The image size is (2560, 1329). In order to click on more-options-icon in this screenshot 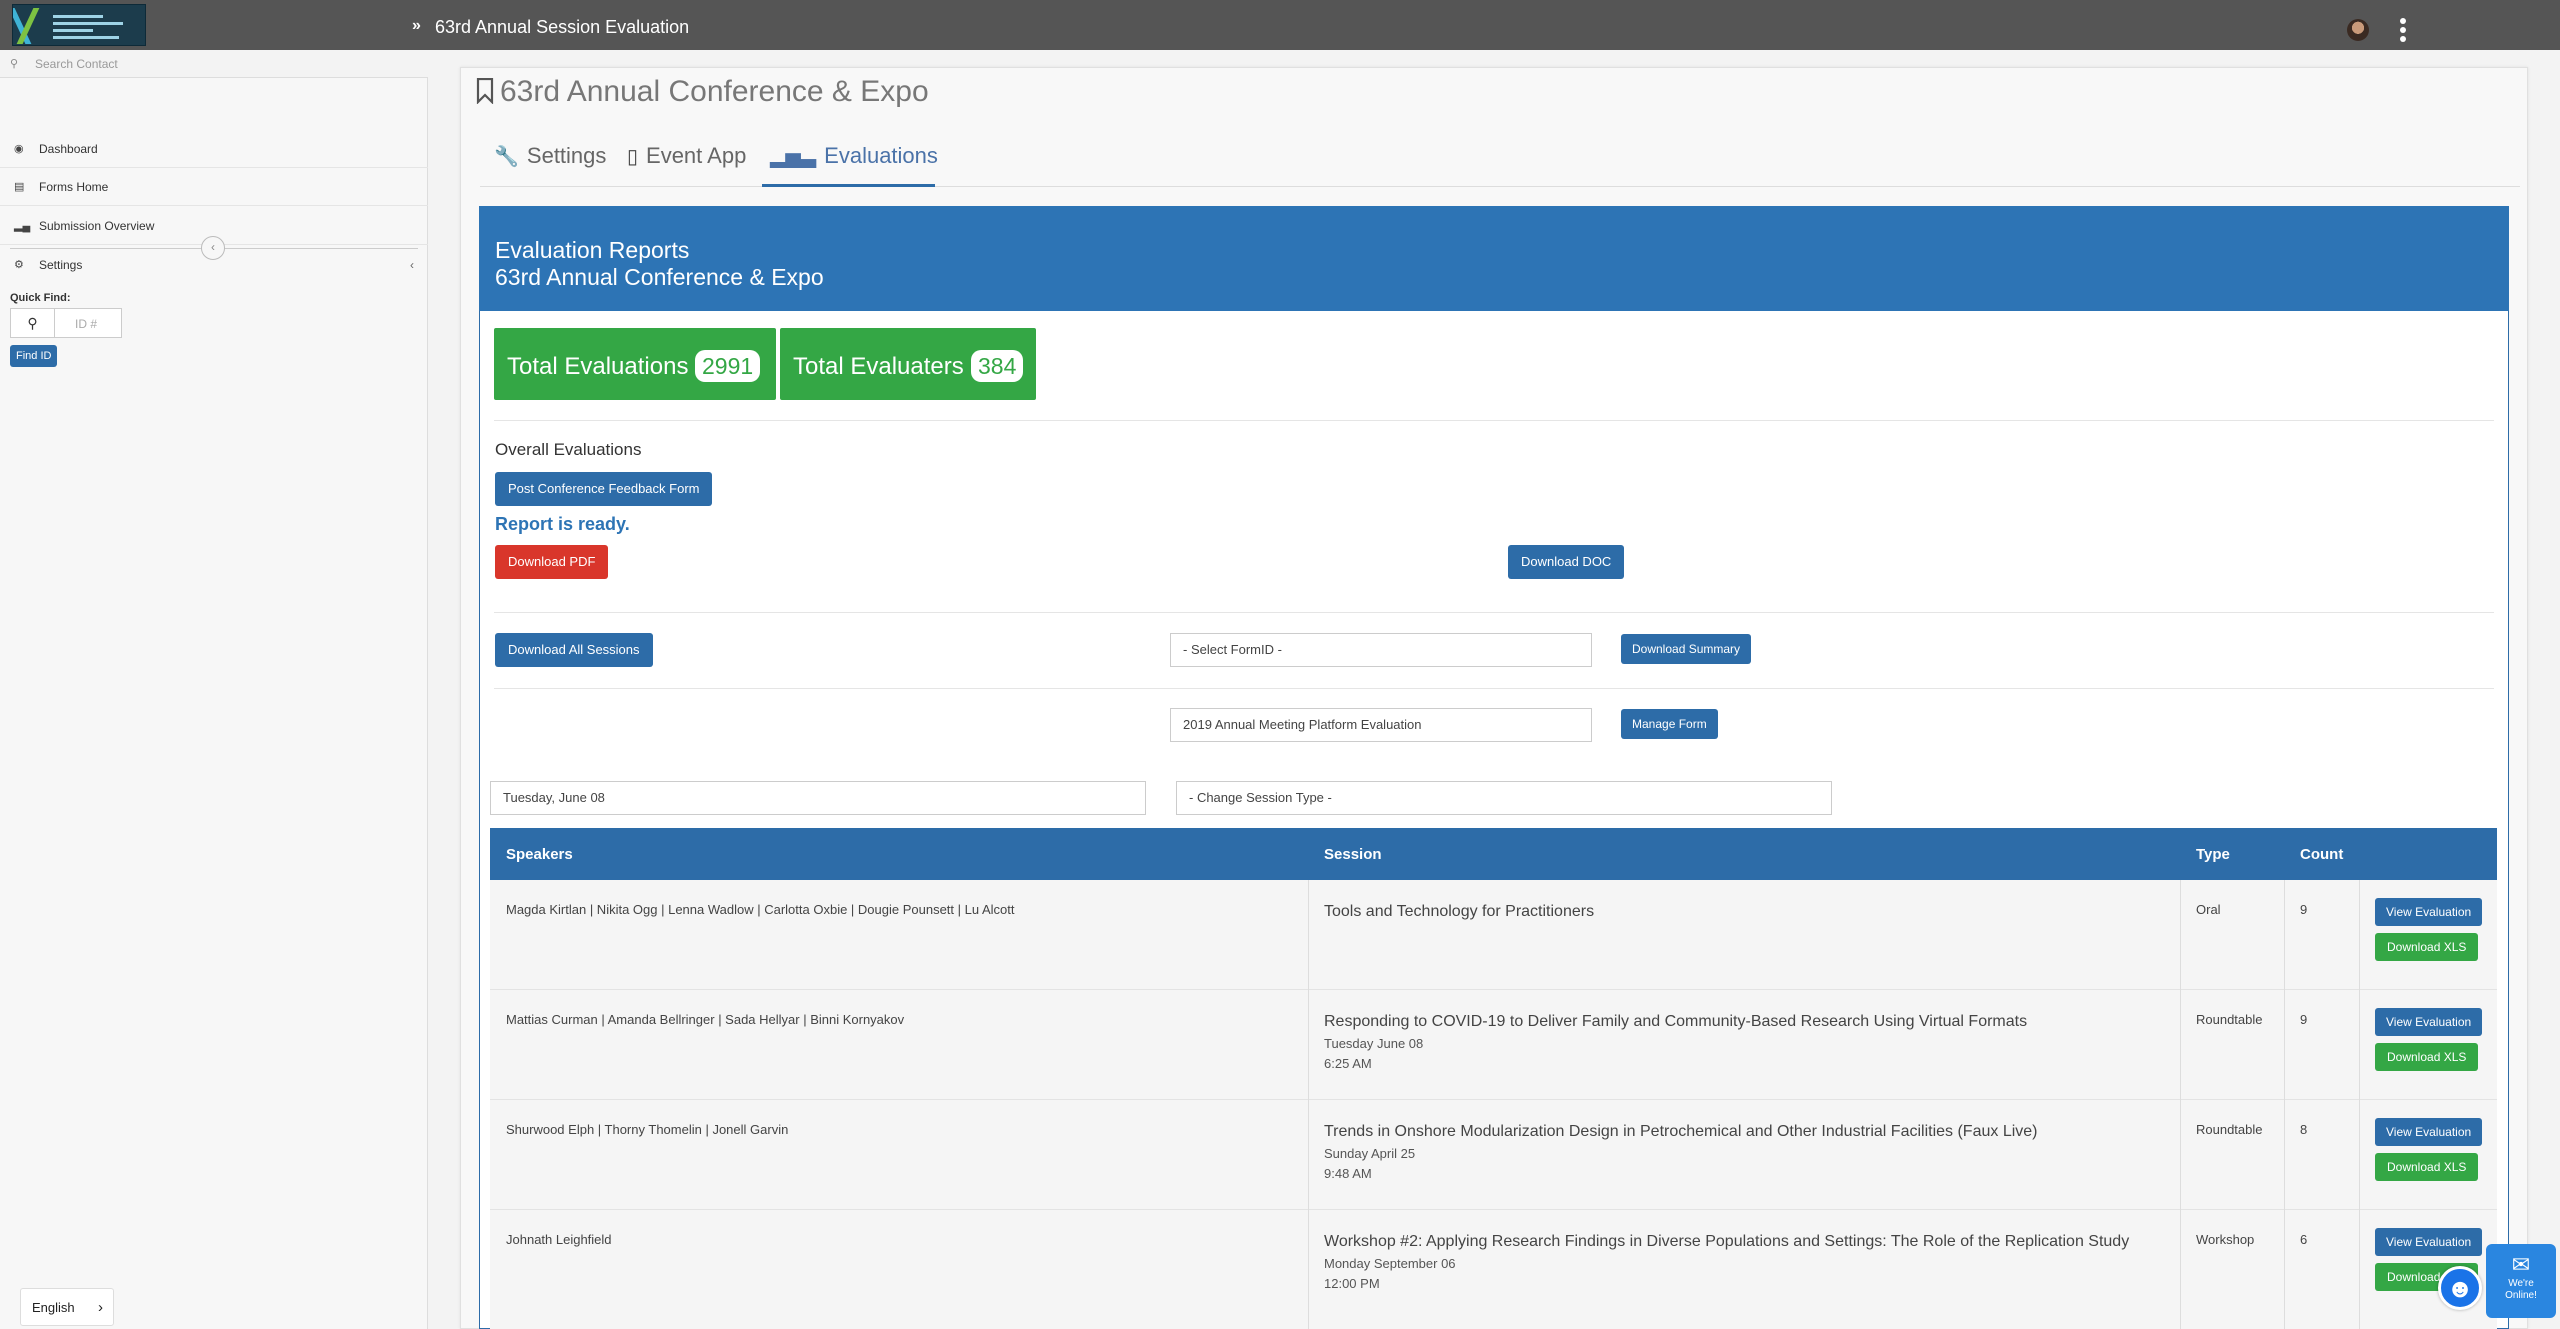, I will do `click(2404, 31)`.